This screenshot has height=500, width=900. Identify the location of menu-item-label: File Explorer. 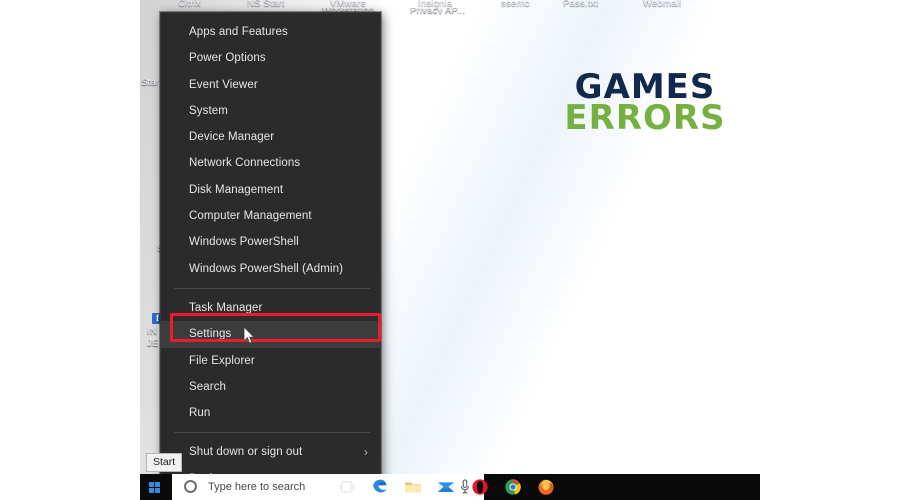
(222, 360).